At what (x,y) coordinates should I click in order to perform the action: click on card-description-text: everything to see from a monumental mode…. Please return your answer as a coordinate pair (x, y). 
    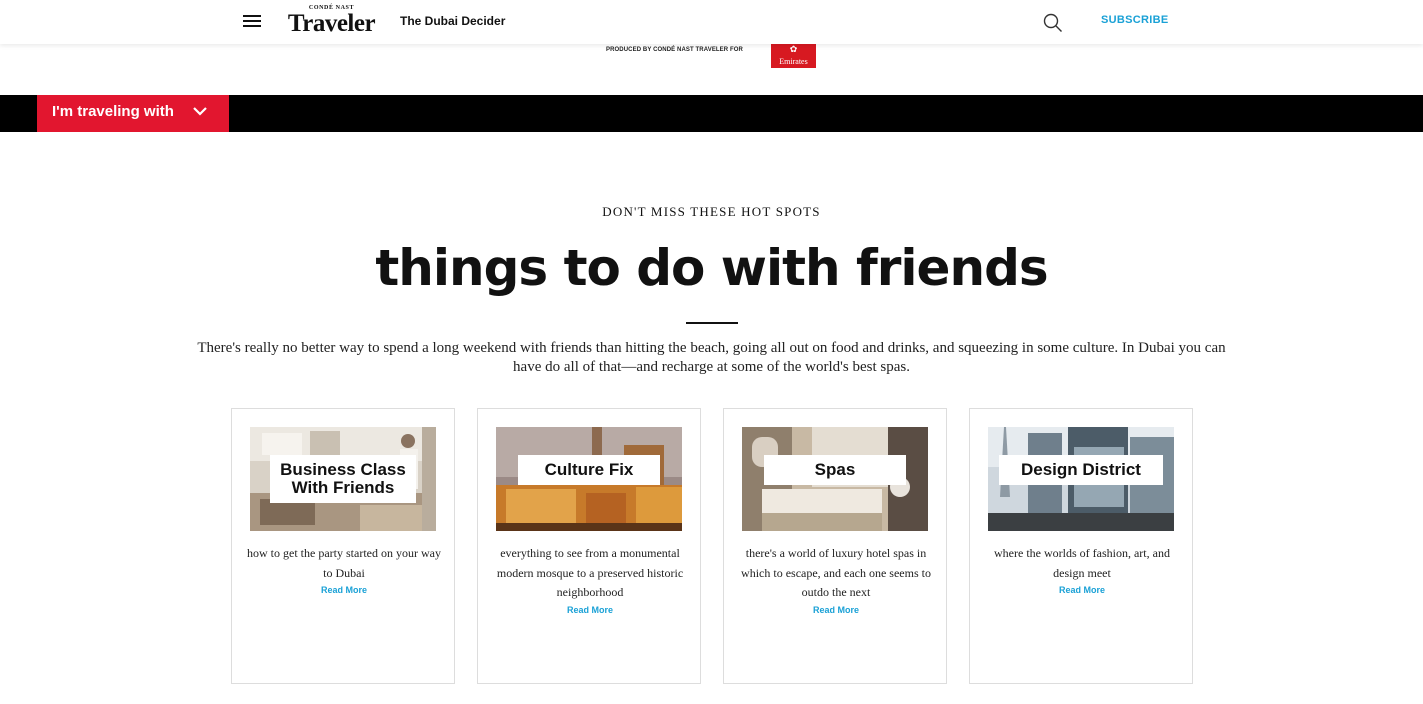
    Looking at the image, I should click on (590, 572).